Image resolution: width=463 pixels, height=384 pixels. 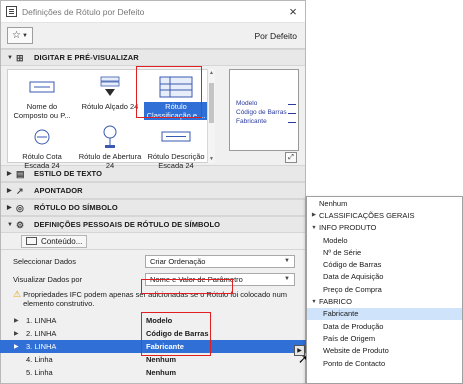 I want to click on dialog-toolbar: ☆ ▼ Por Defeito, so click(x=153, y=36).